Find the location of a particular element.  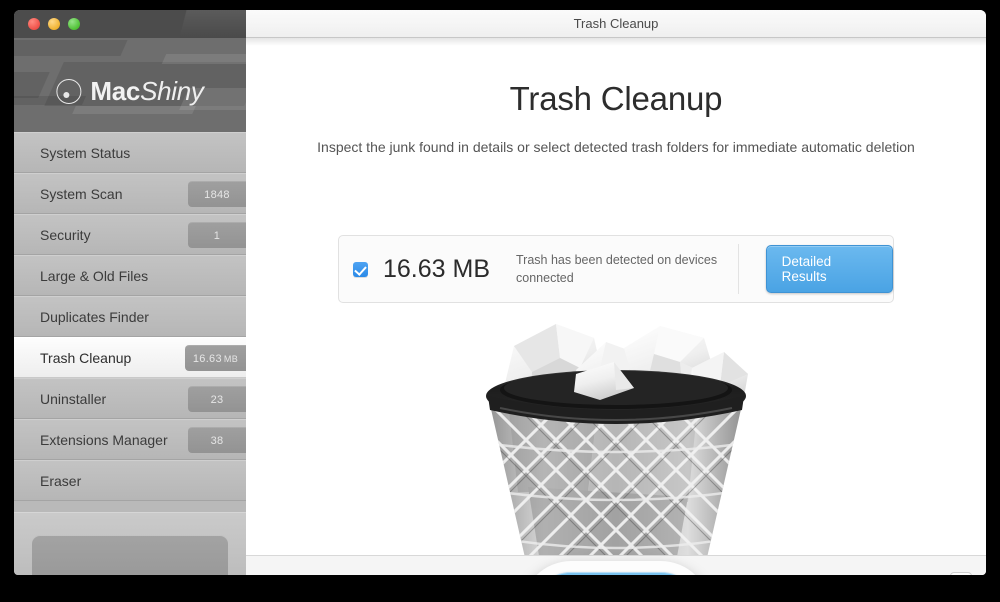

sidebar-item-badge: 38 is located at coordinates (217, 440).